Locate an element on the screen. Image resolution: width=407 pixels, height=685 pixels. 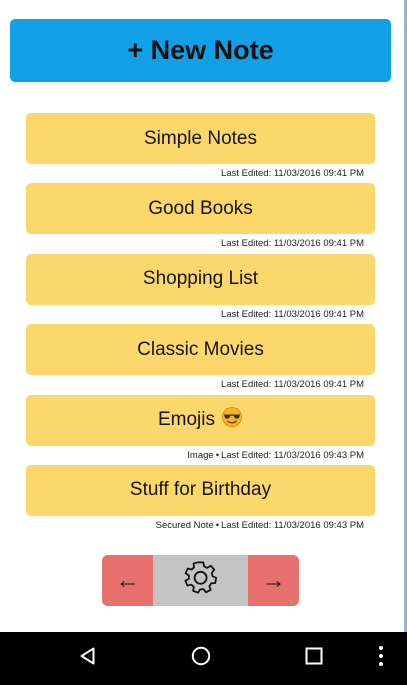
system-nav-bar is located at coordinates (203, 658).